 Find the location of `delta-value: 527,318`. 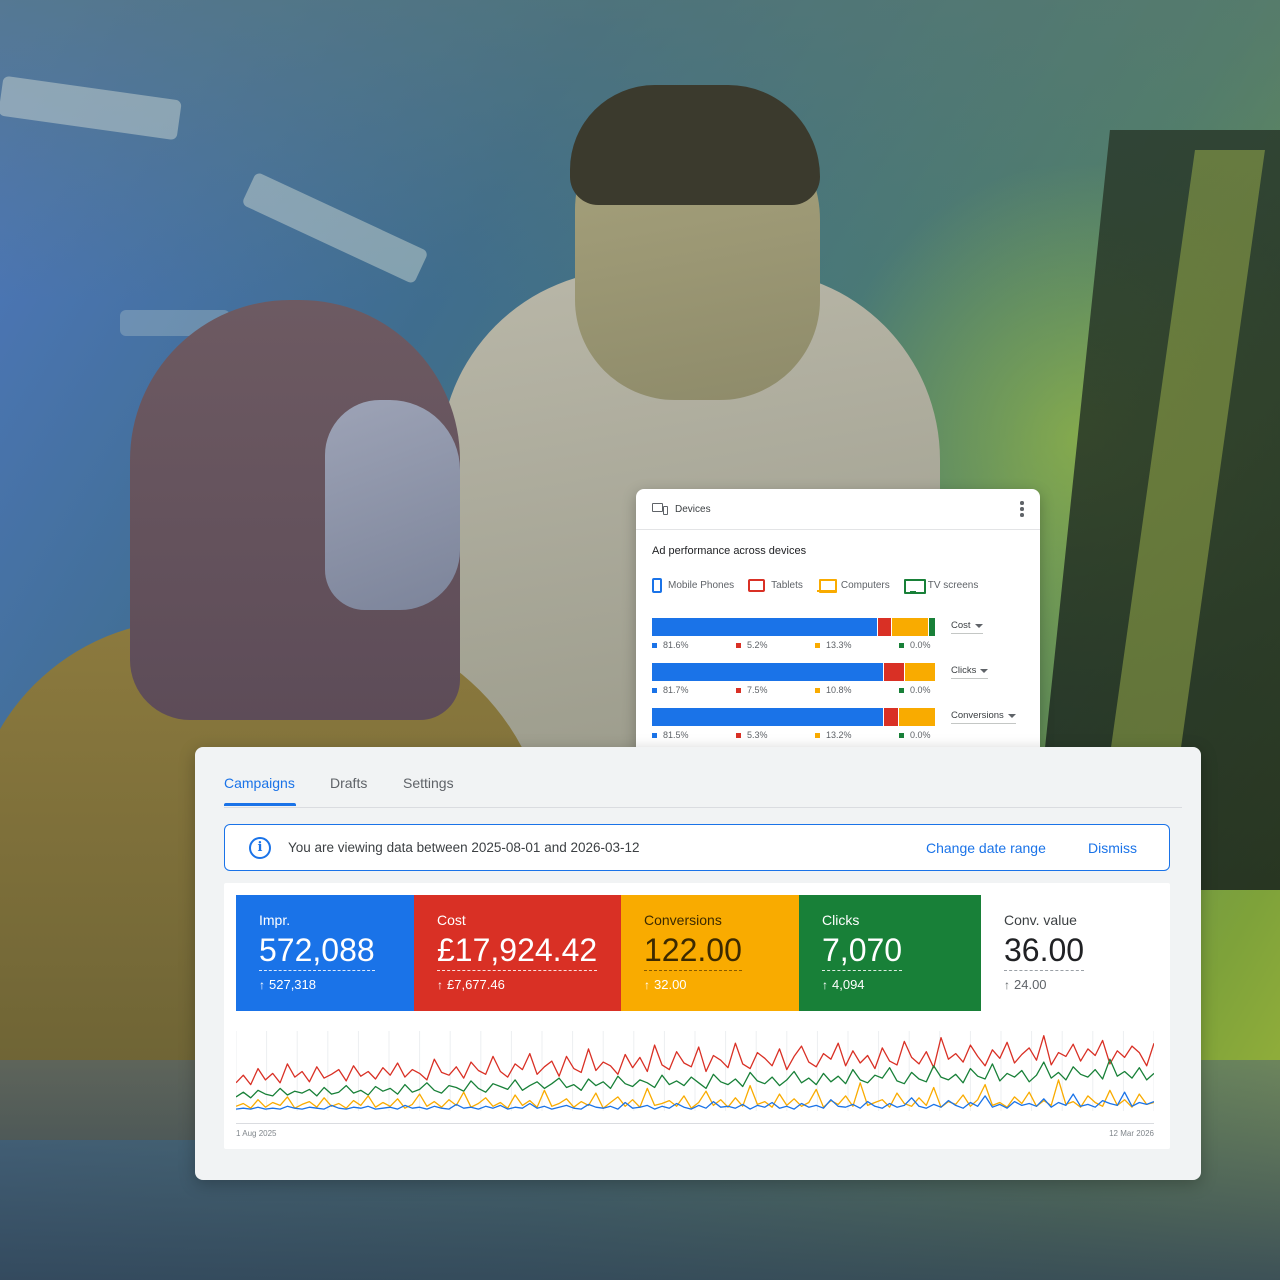

delta-value: 527,318 is located at coordinates (292, 984).